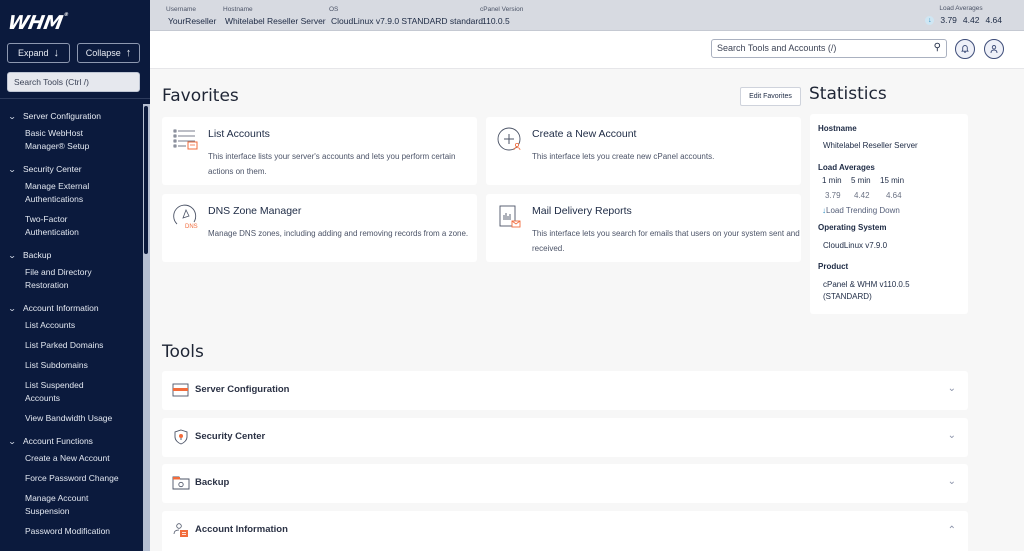 The height and width of the screenshot is (551, 1024). What do you see at coordinates (75, 98) in the screenshot?
I see `divider` at bounding box center [75, 98].